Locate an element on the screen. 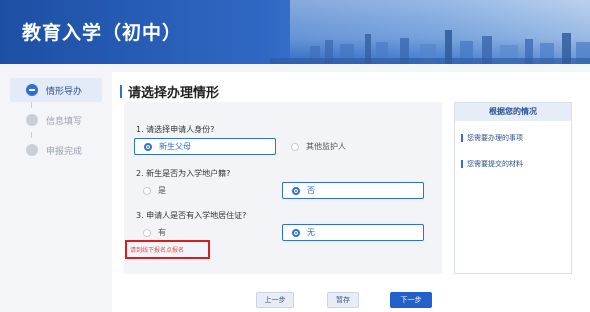 The height and width of the screenshot is (312, 590). step-label: 申报完成 is located at coordinates (64, 151).